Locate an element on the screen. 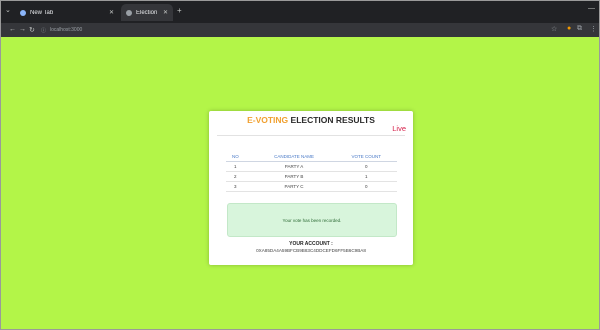 The height and width of the screenshot is (330, 600). puzzle-icon: ⧉ is located at coordinates (579, 29).